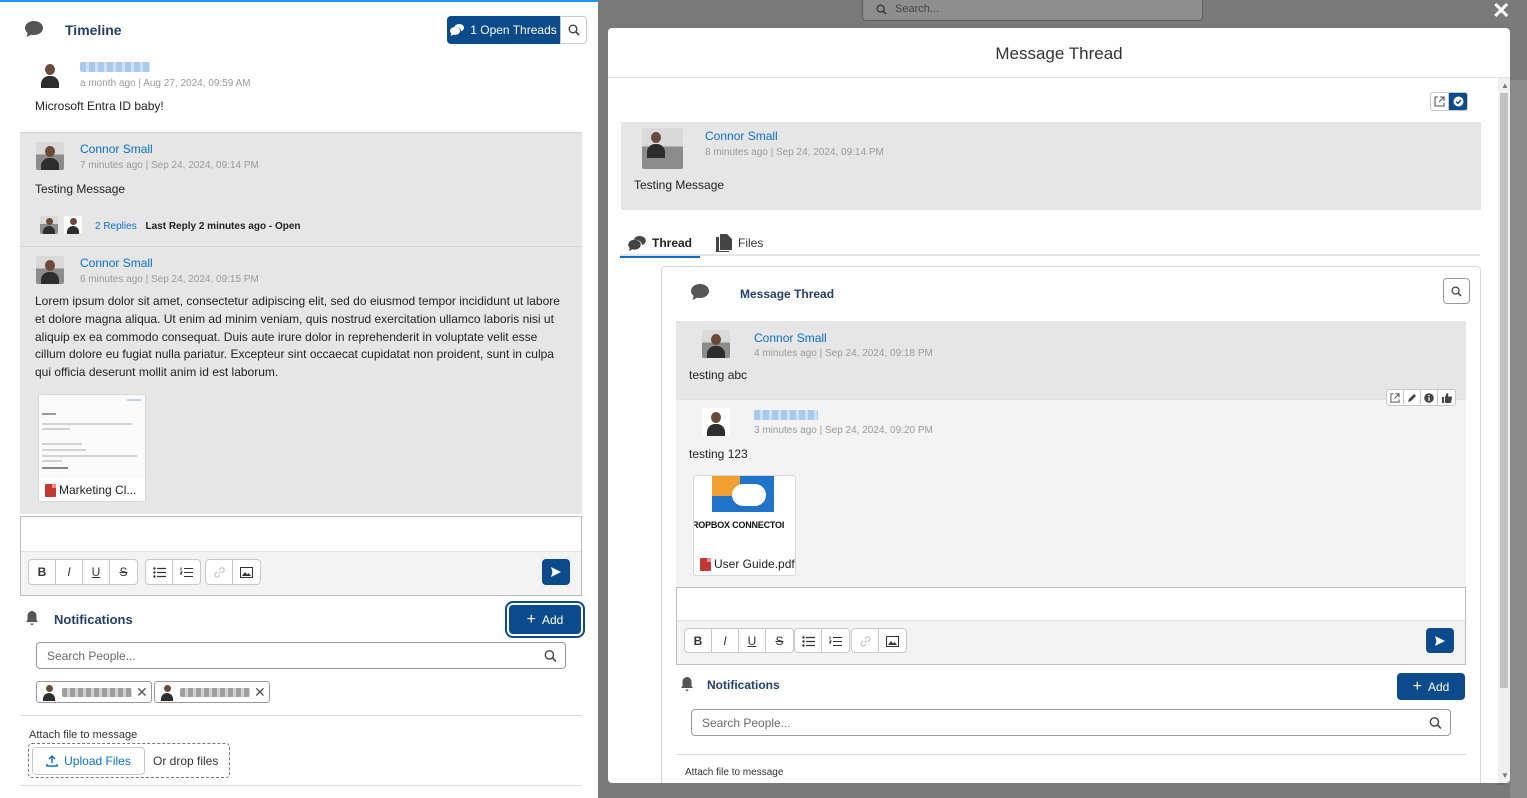 This screenshot has height=798, width=1527. I want to click on edit-button, so click(1412, 397).